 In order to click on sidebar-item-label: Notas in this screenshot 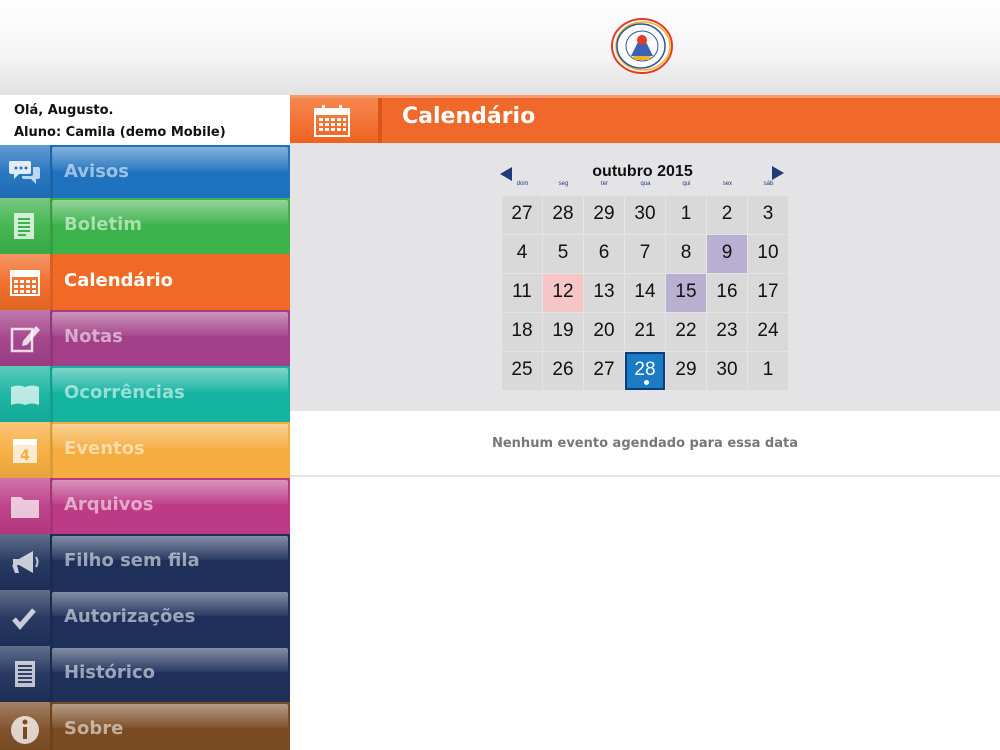, I will do `click(93, 336)`.